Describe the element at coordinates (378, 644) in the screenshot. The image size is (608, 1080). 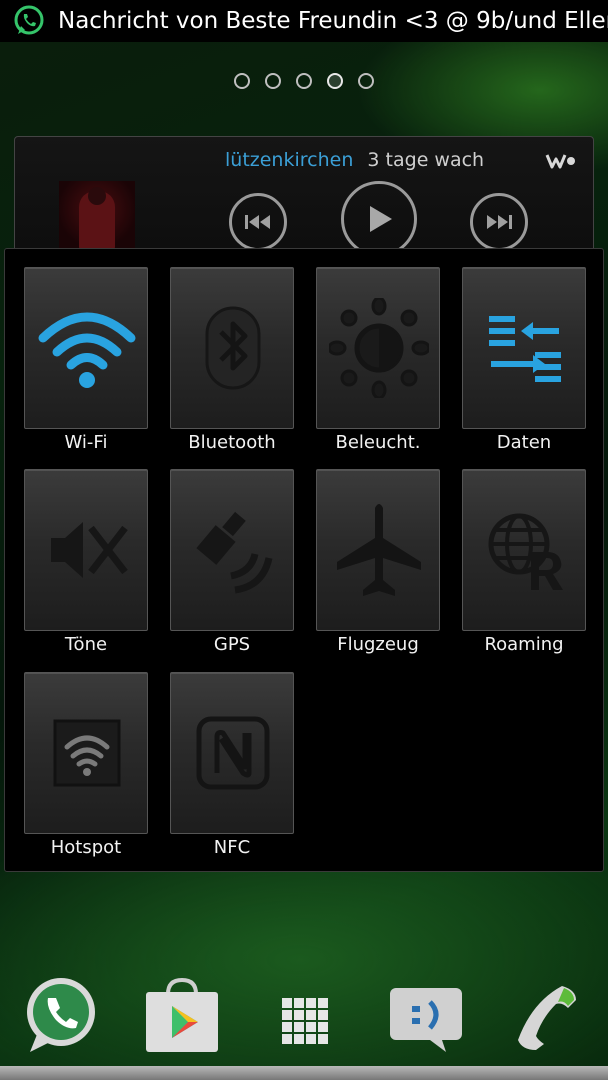
I see `tile-airplane-label: Flugzeug` at that location.